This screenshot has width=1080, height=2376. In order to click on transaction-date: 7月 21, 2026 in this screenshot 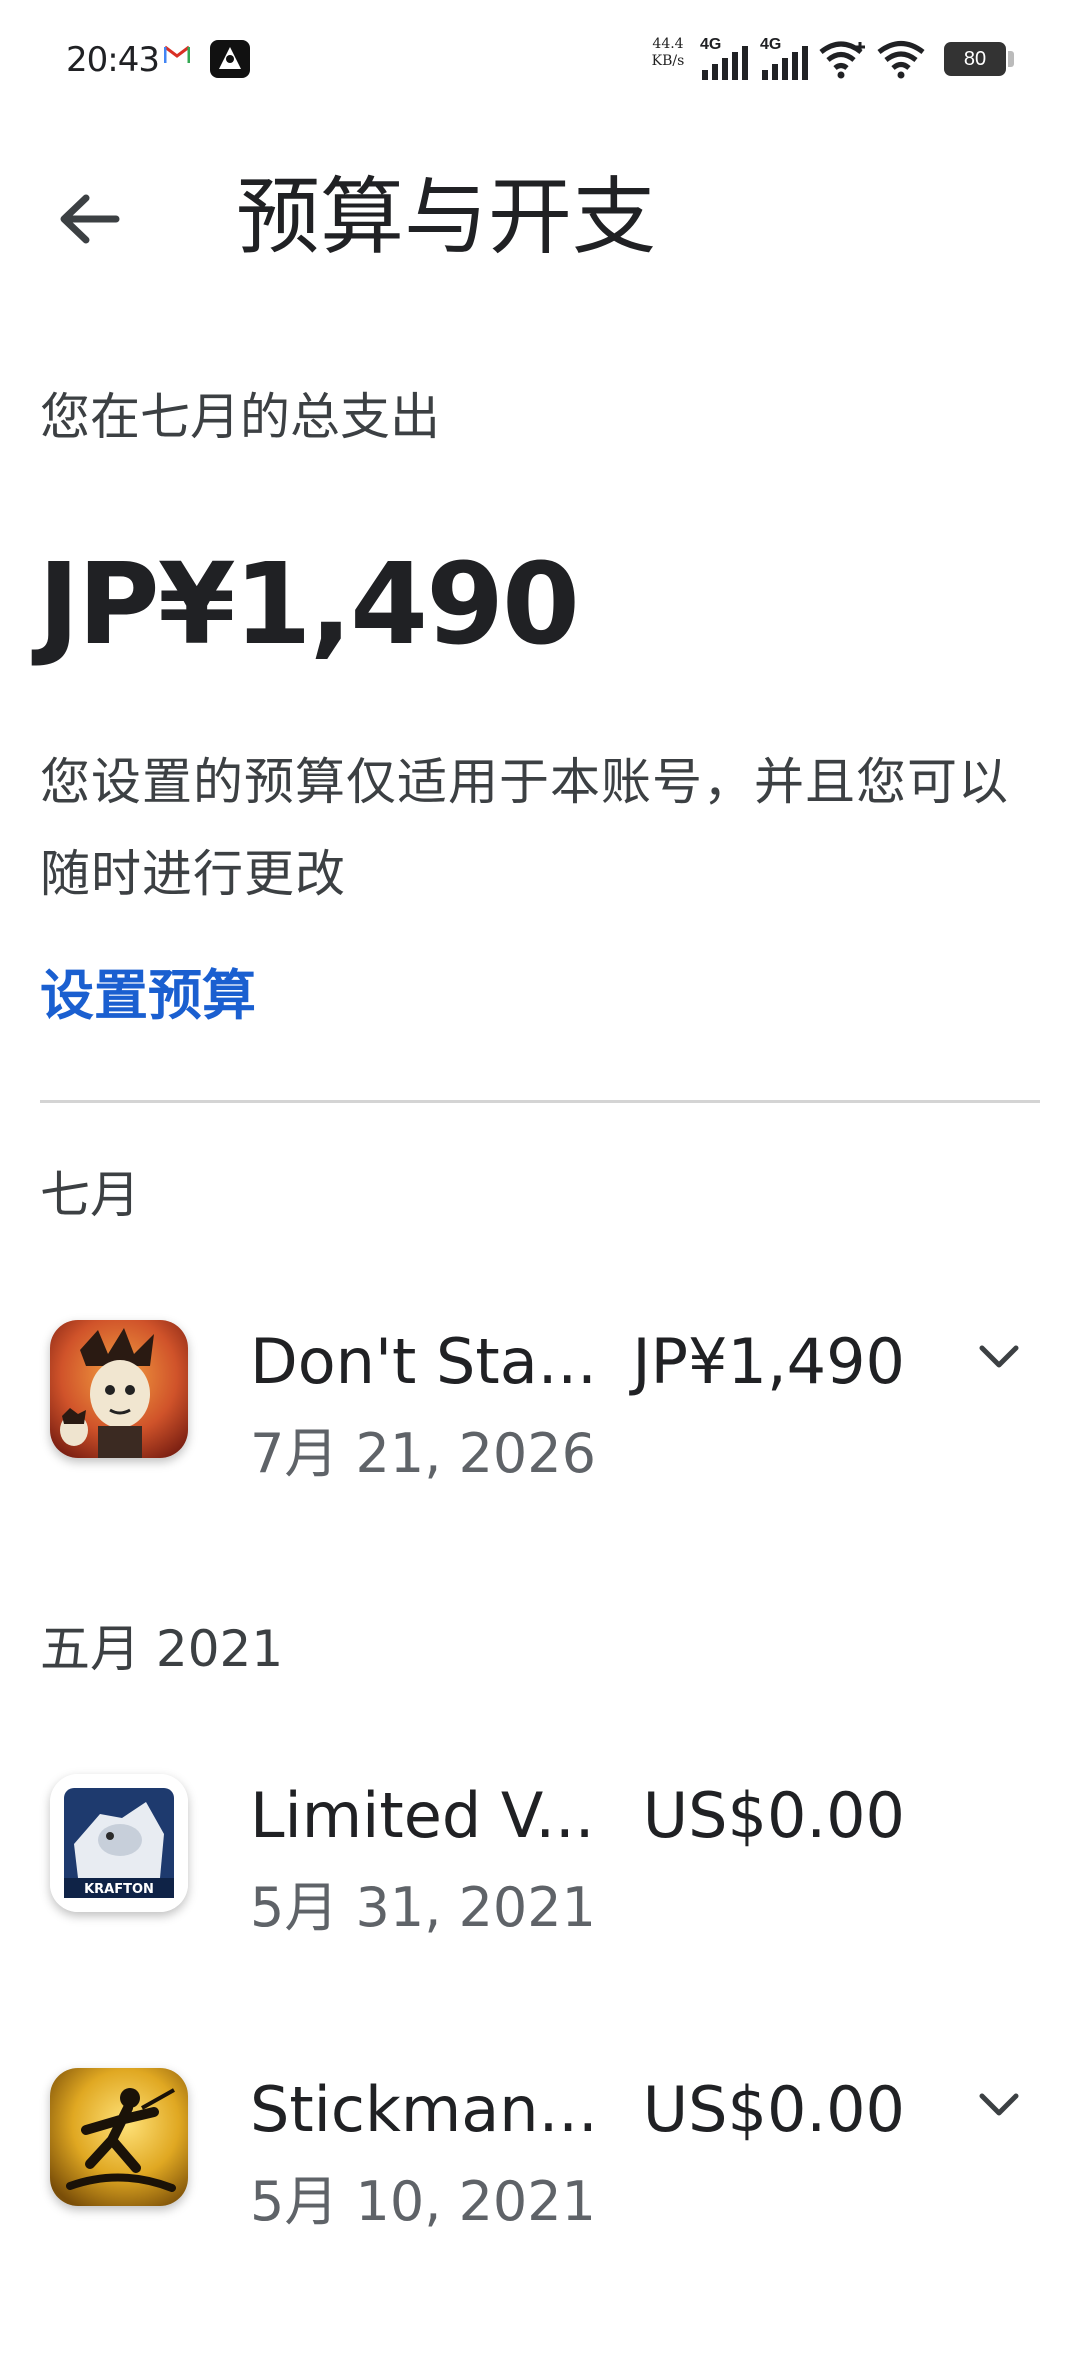, I will do `click(423, 1453)`.